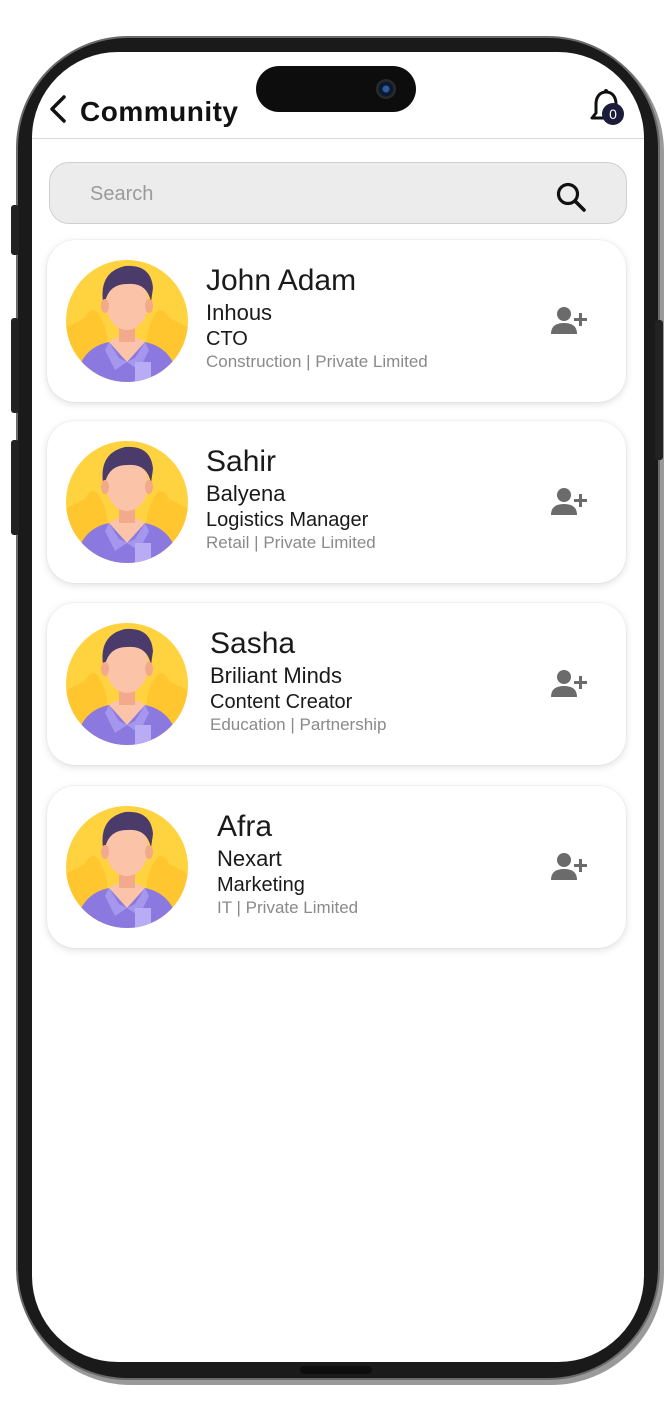  Describe the element at coordinates (287, 520) in the screenshot. I see `member-role: Logistics Manager` at that location.